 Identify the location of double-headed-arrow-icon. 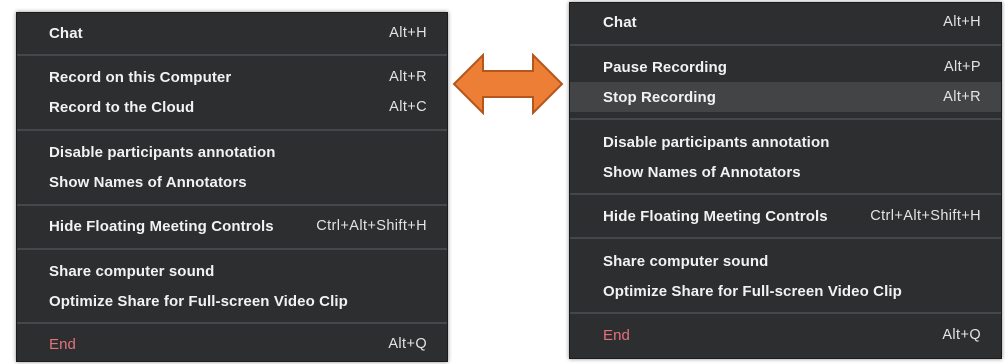
(508, 84).